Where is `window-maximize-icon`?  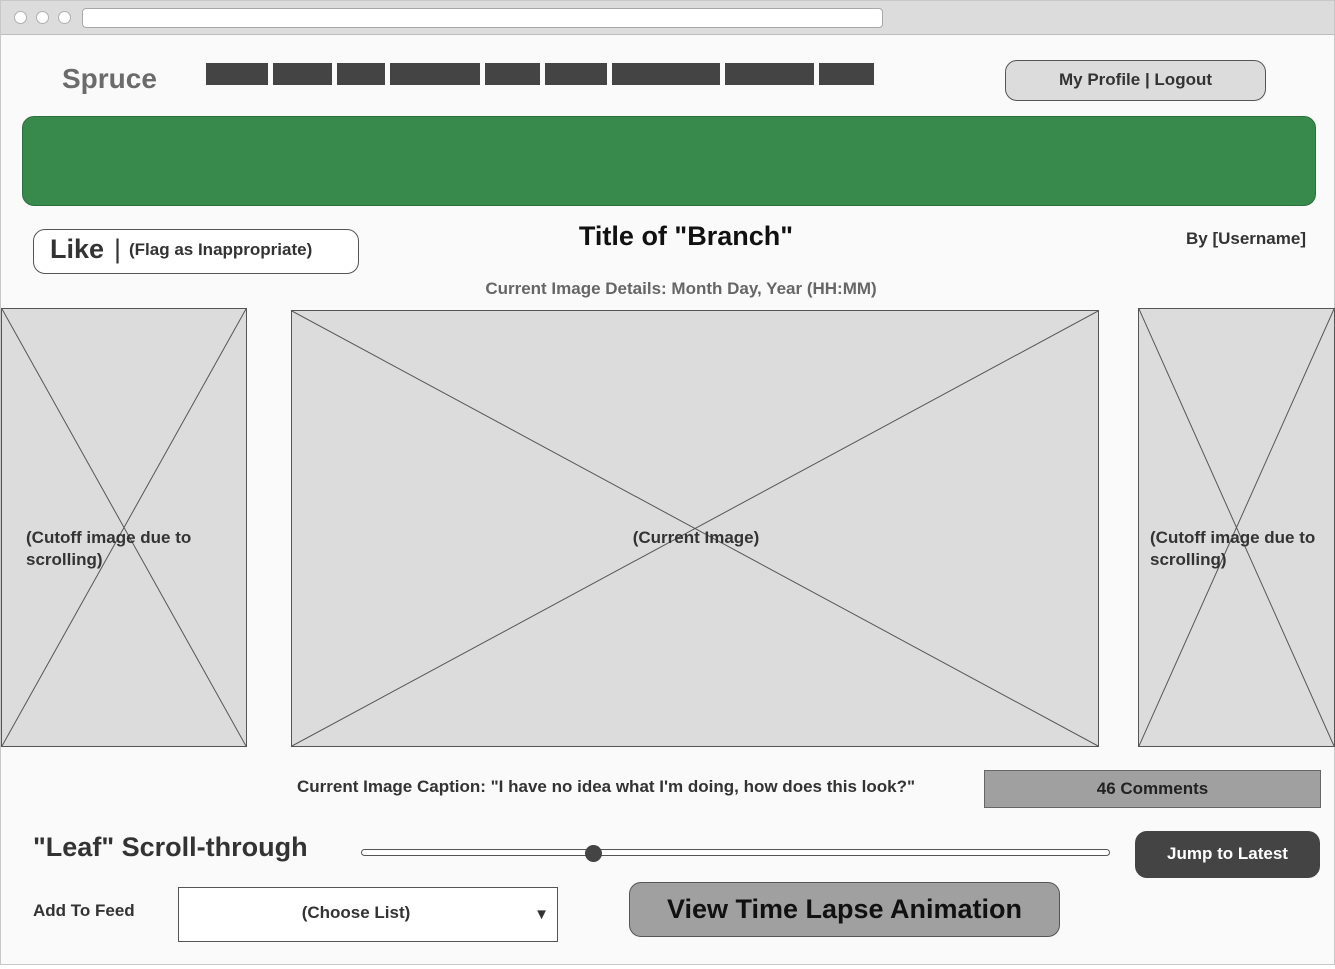
window-maximize-icon is located at coordinates (64, 17).